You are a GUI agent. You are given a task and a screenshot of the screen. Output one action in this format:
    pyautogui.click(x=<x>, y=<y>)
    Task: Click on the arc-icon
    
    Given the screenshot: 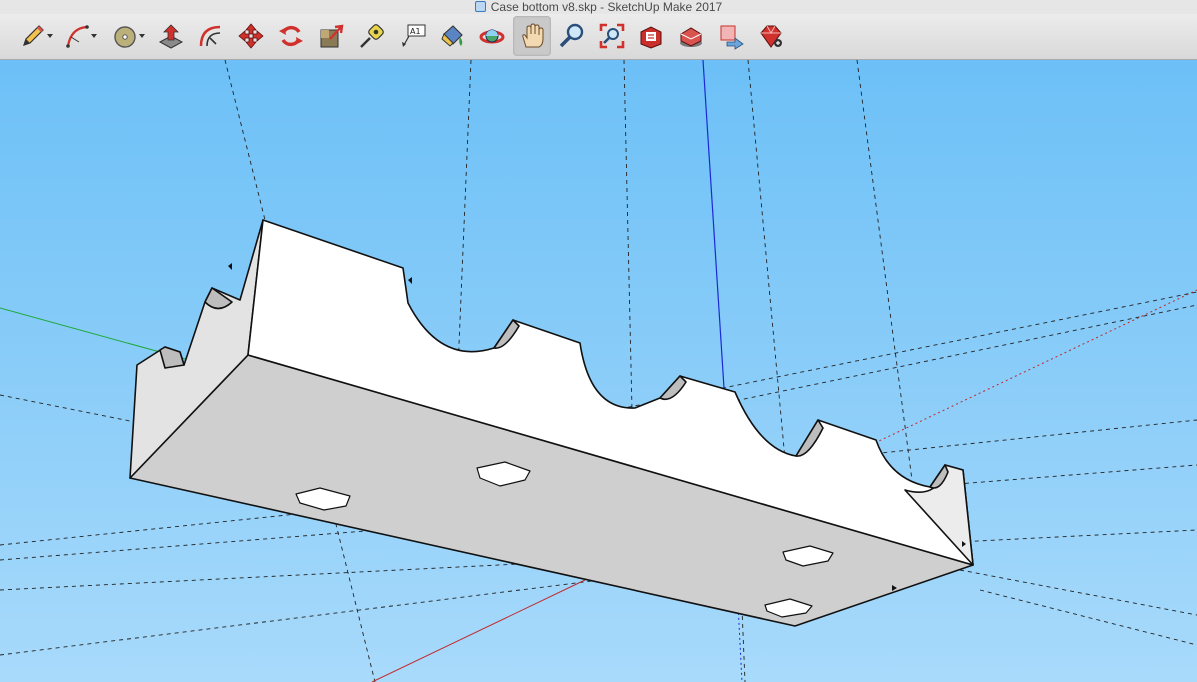 What is the action you would take?
    pyautogui.click(x=77, y=36)
    